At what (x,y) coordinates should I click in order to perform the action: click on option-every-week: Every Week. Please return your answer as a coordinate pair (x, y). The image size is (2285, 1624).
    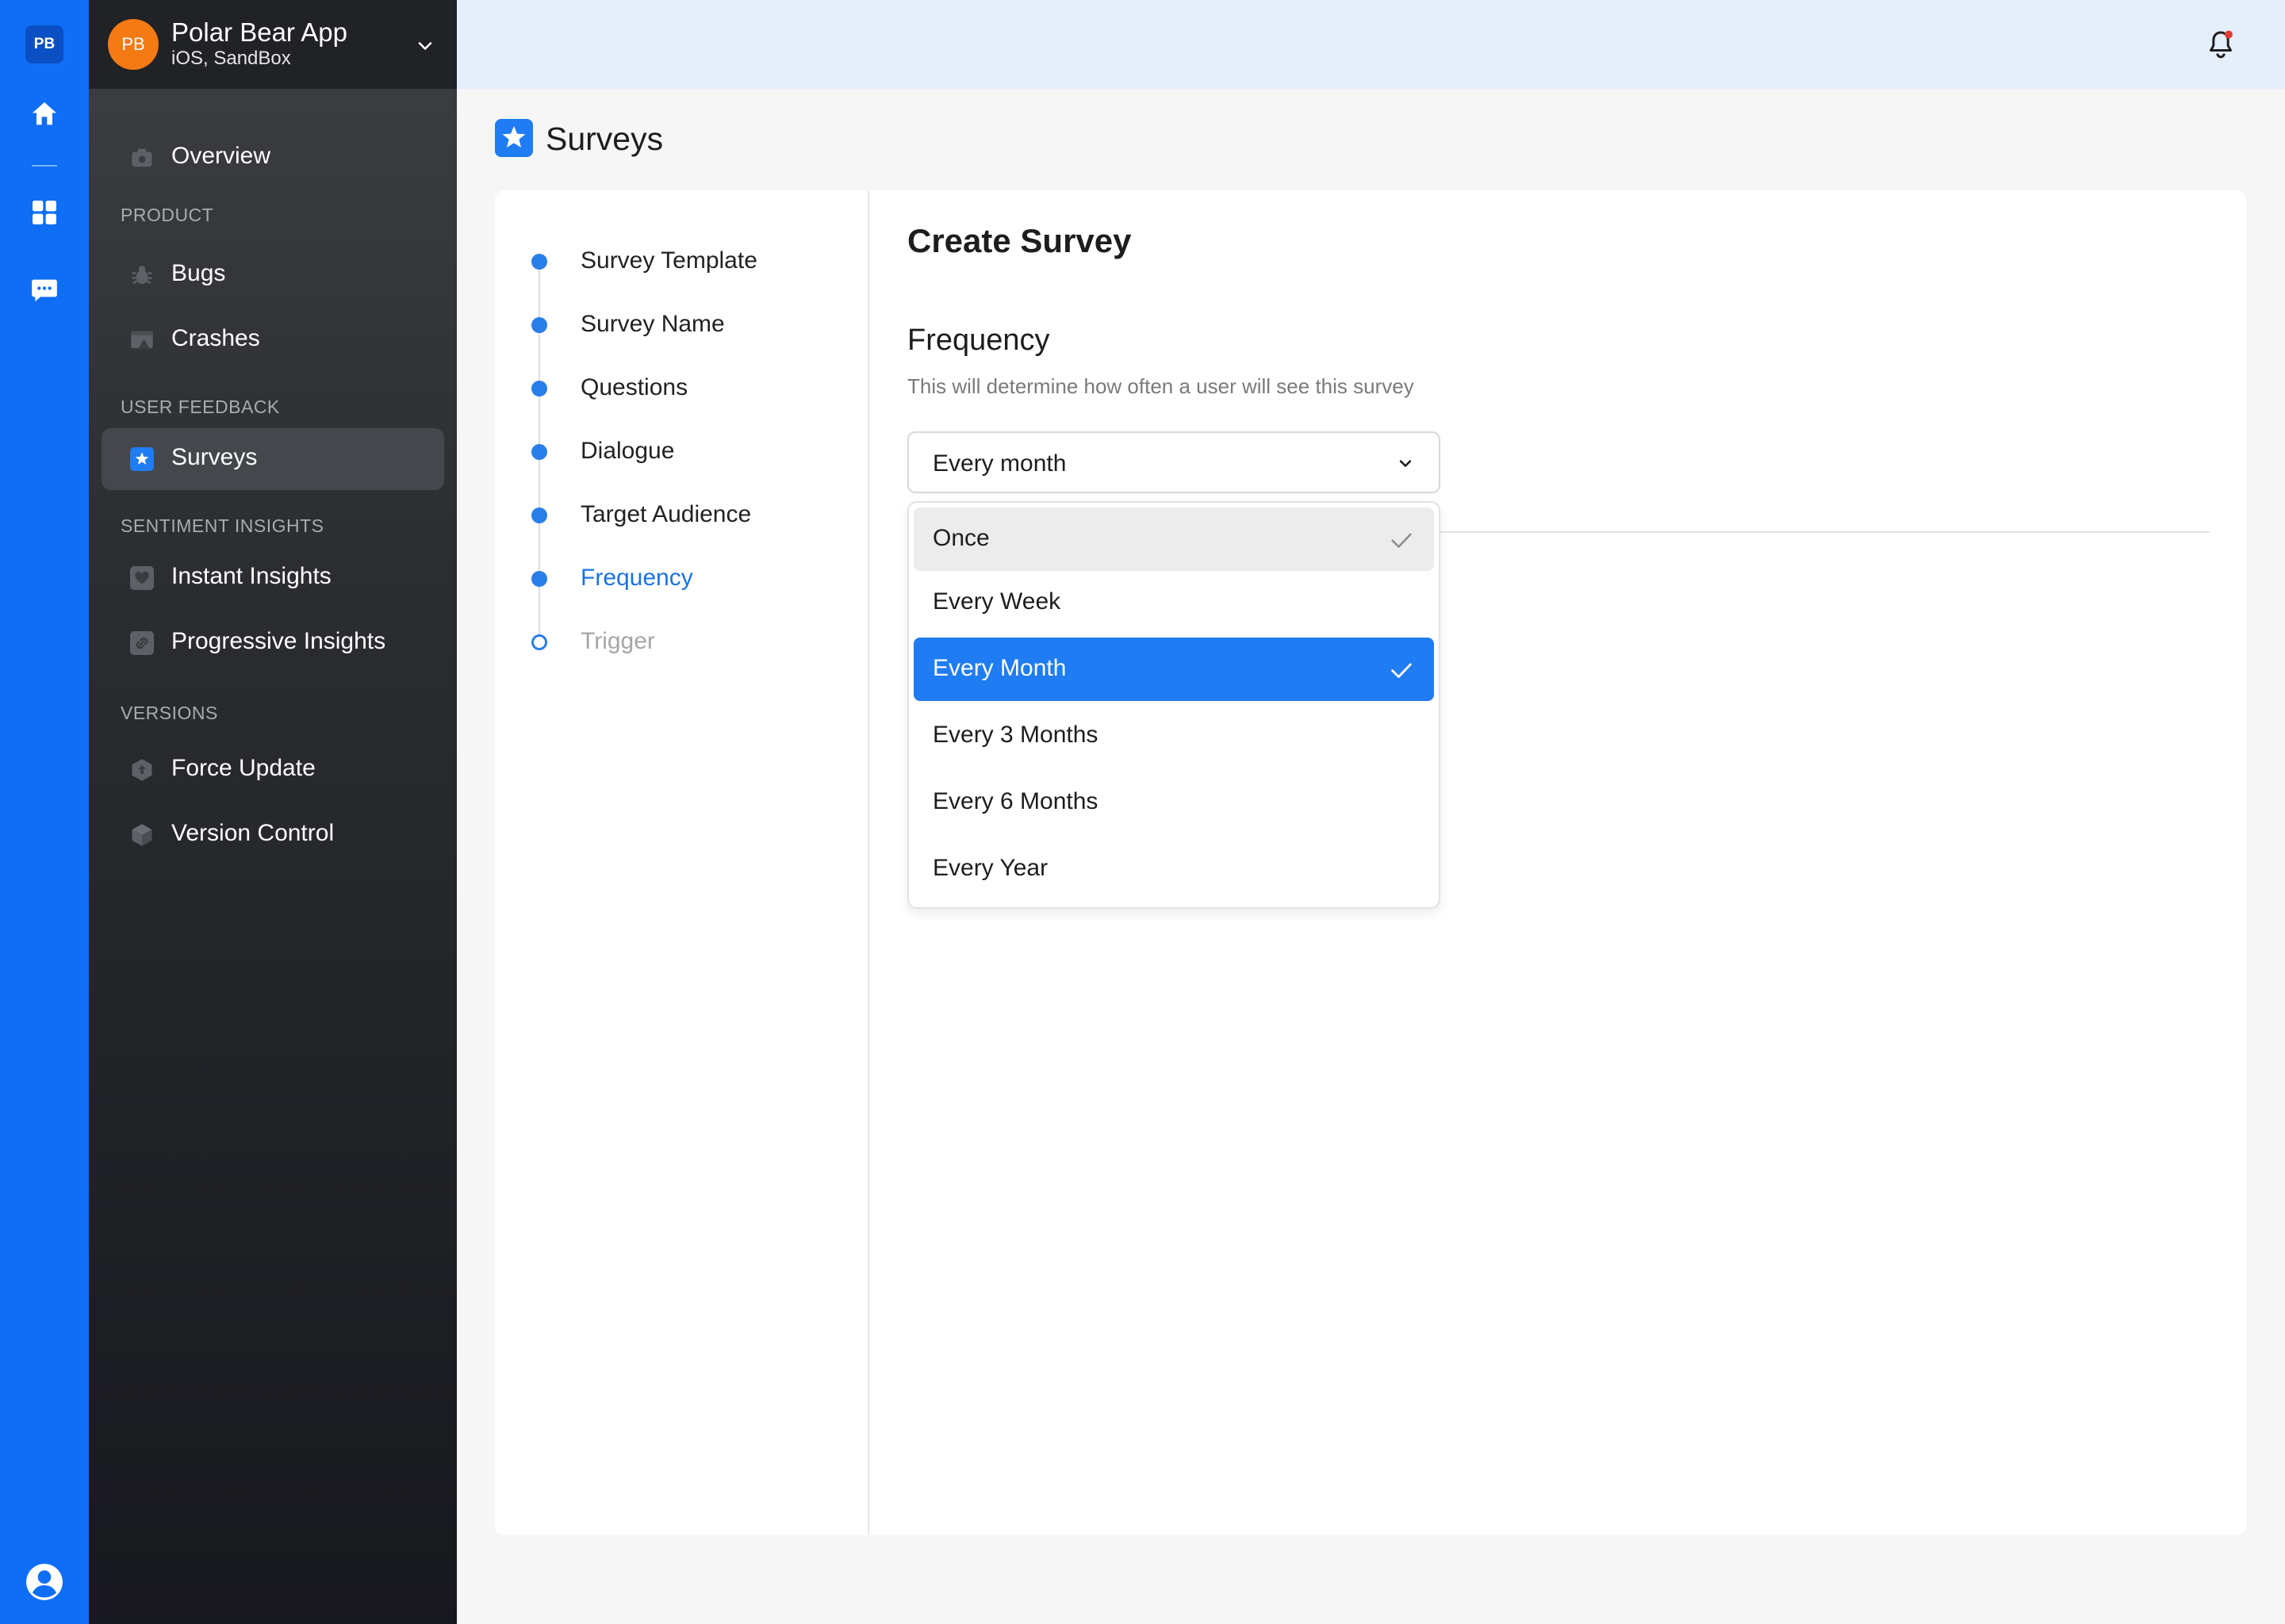
    Looking at the image, I should click on (1174, 602).